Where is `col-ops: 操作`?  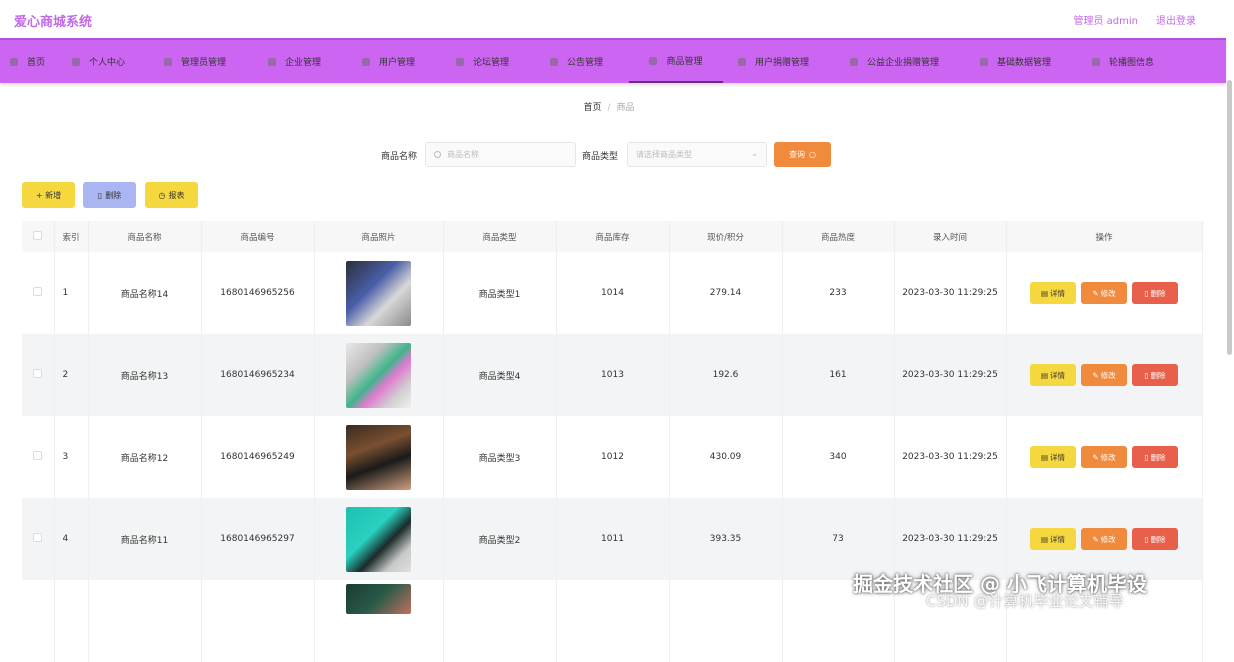
col-ops: 操作 is located at coordinates (1104, 236).